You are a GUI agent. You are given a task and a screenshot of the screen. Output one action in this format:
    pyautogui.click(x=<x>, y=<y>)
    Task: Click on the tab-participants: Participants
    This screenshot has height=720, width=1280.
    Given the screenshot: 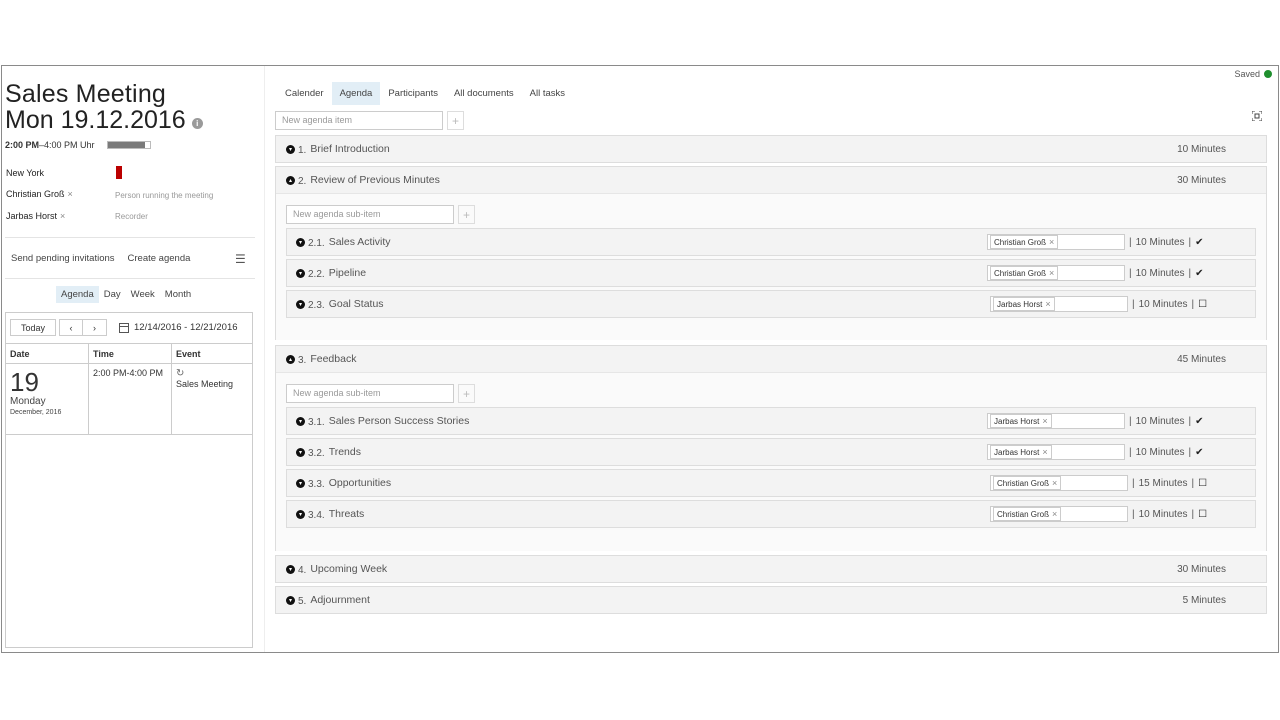 What is the action you would take?
    pyautogui.click(x=413, y=93)
    